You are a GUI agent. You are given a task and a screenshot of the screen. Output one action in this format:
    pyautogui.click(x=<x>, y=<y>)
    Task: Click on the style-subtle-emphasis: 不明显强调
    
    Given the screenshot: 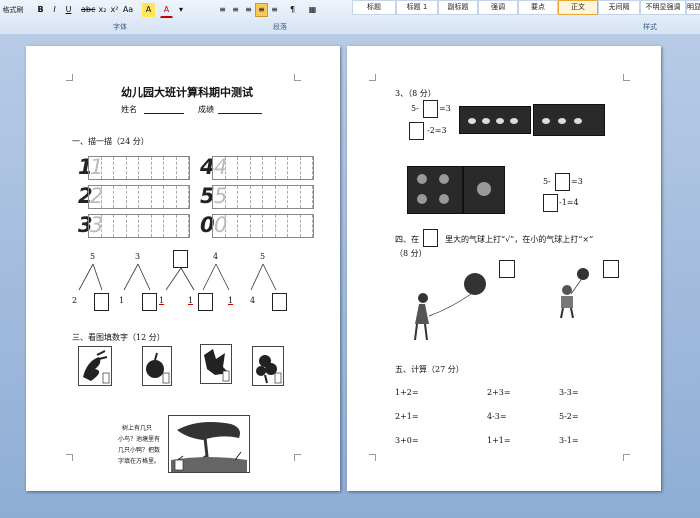 What is the action you would take?
    pyautogui.click(x=663, y=7)
    